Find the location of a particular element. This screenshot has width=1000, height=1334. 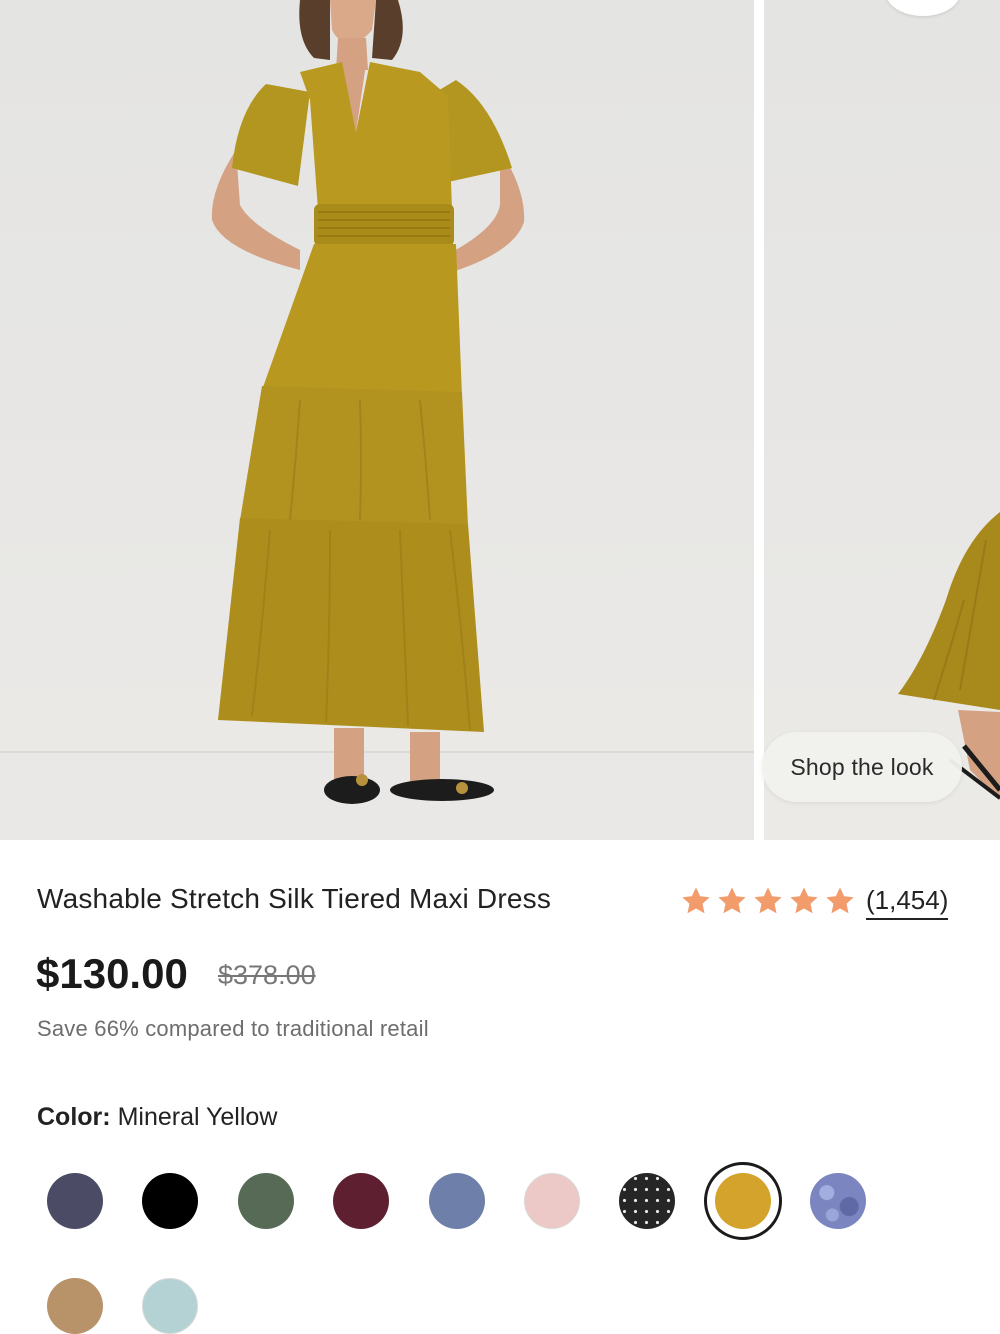

product-rating: (1,454) is located at coordinates (814, 901).